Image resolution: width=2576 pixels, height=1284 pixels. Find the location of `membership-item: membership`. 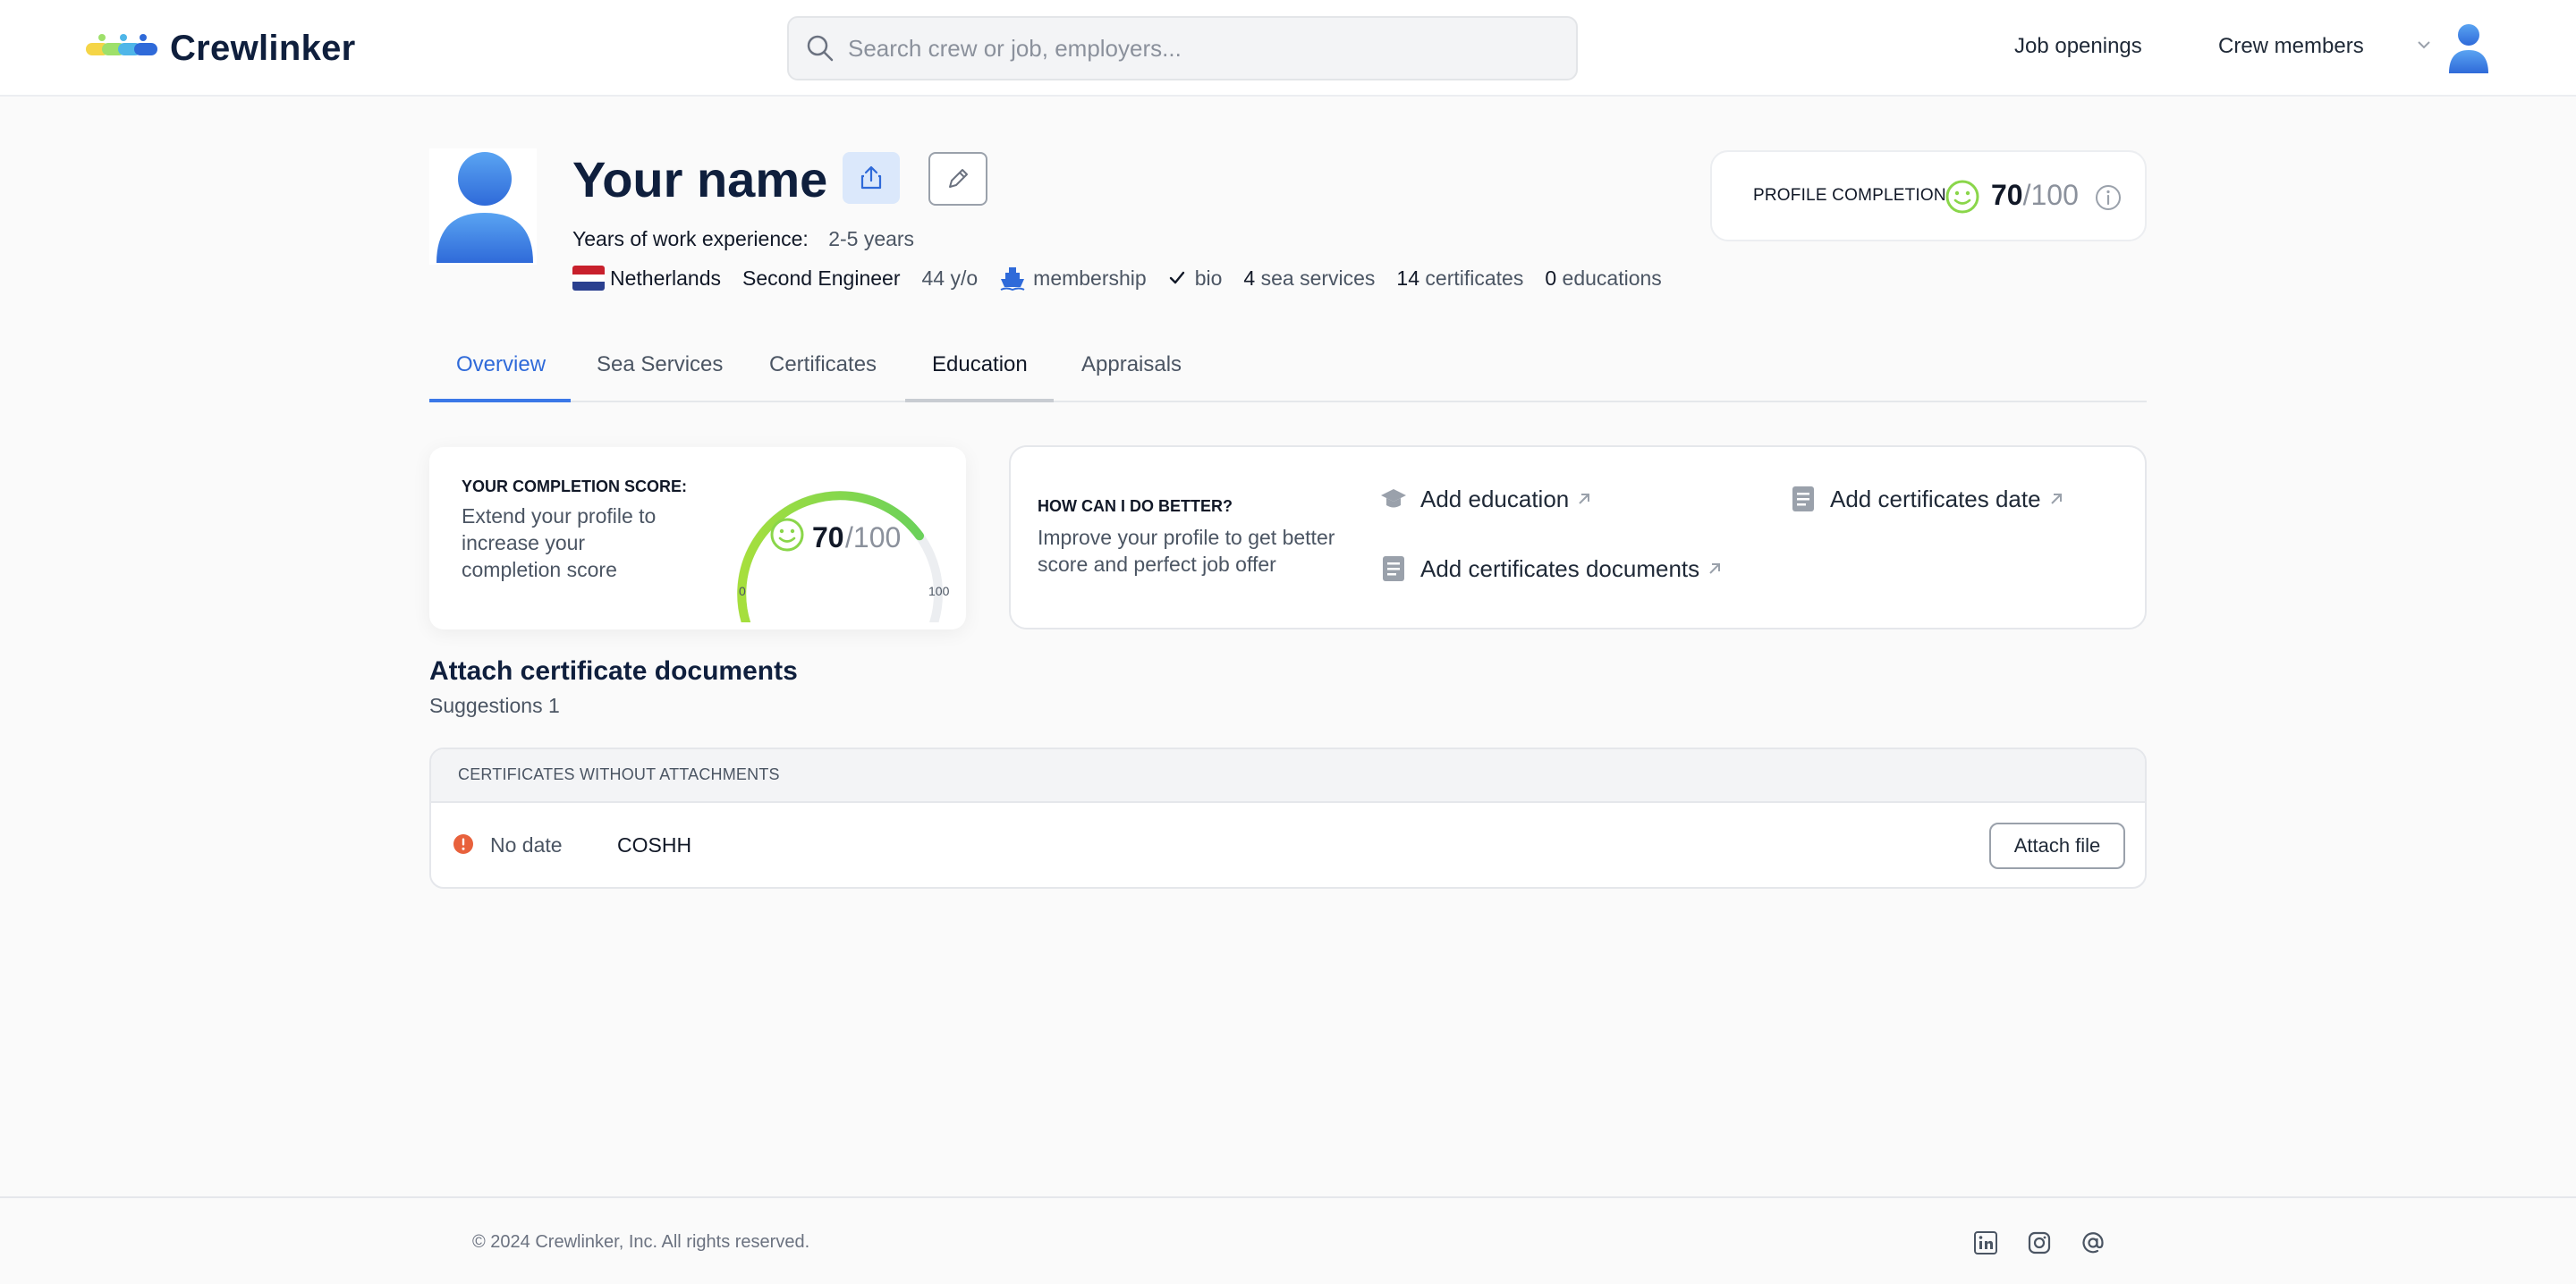

membership-item: membership is located at coordinates (1073, 278).